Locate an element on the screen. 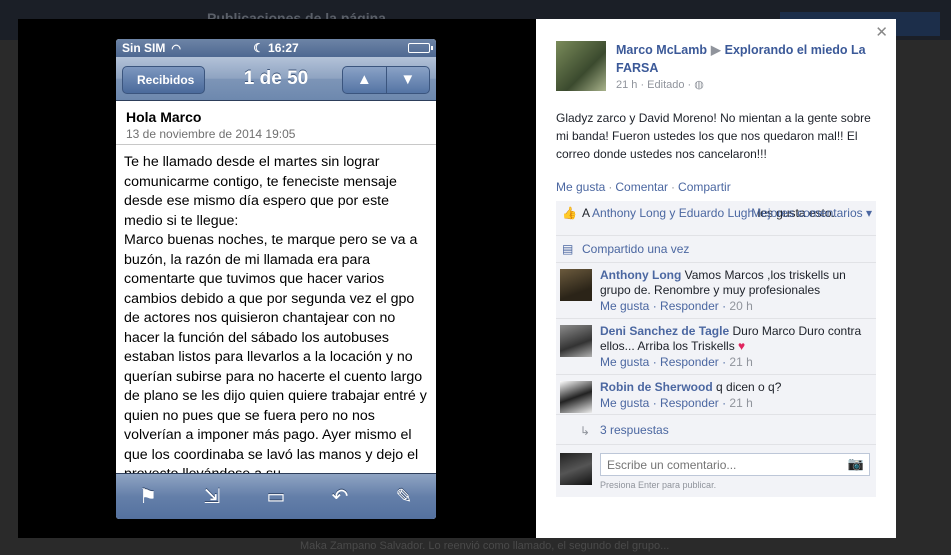 This screenshot has height=555, width=951. share-button: Compartir is located at coordinates (704, 187).